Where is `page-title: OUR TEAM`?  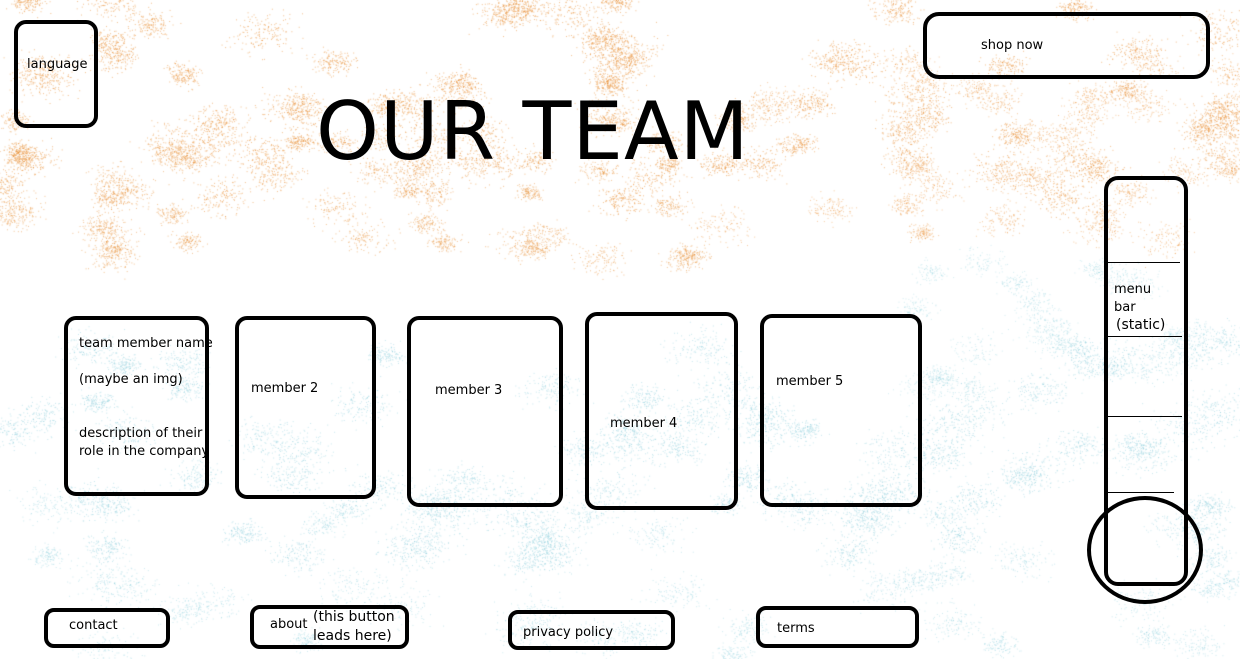
page-title: OUR TEAM is located at coordinates (533, 131).